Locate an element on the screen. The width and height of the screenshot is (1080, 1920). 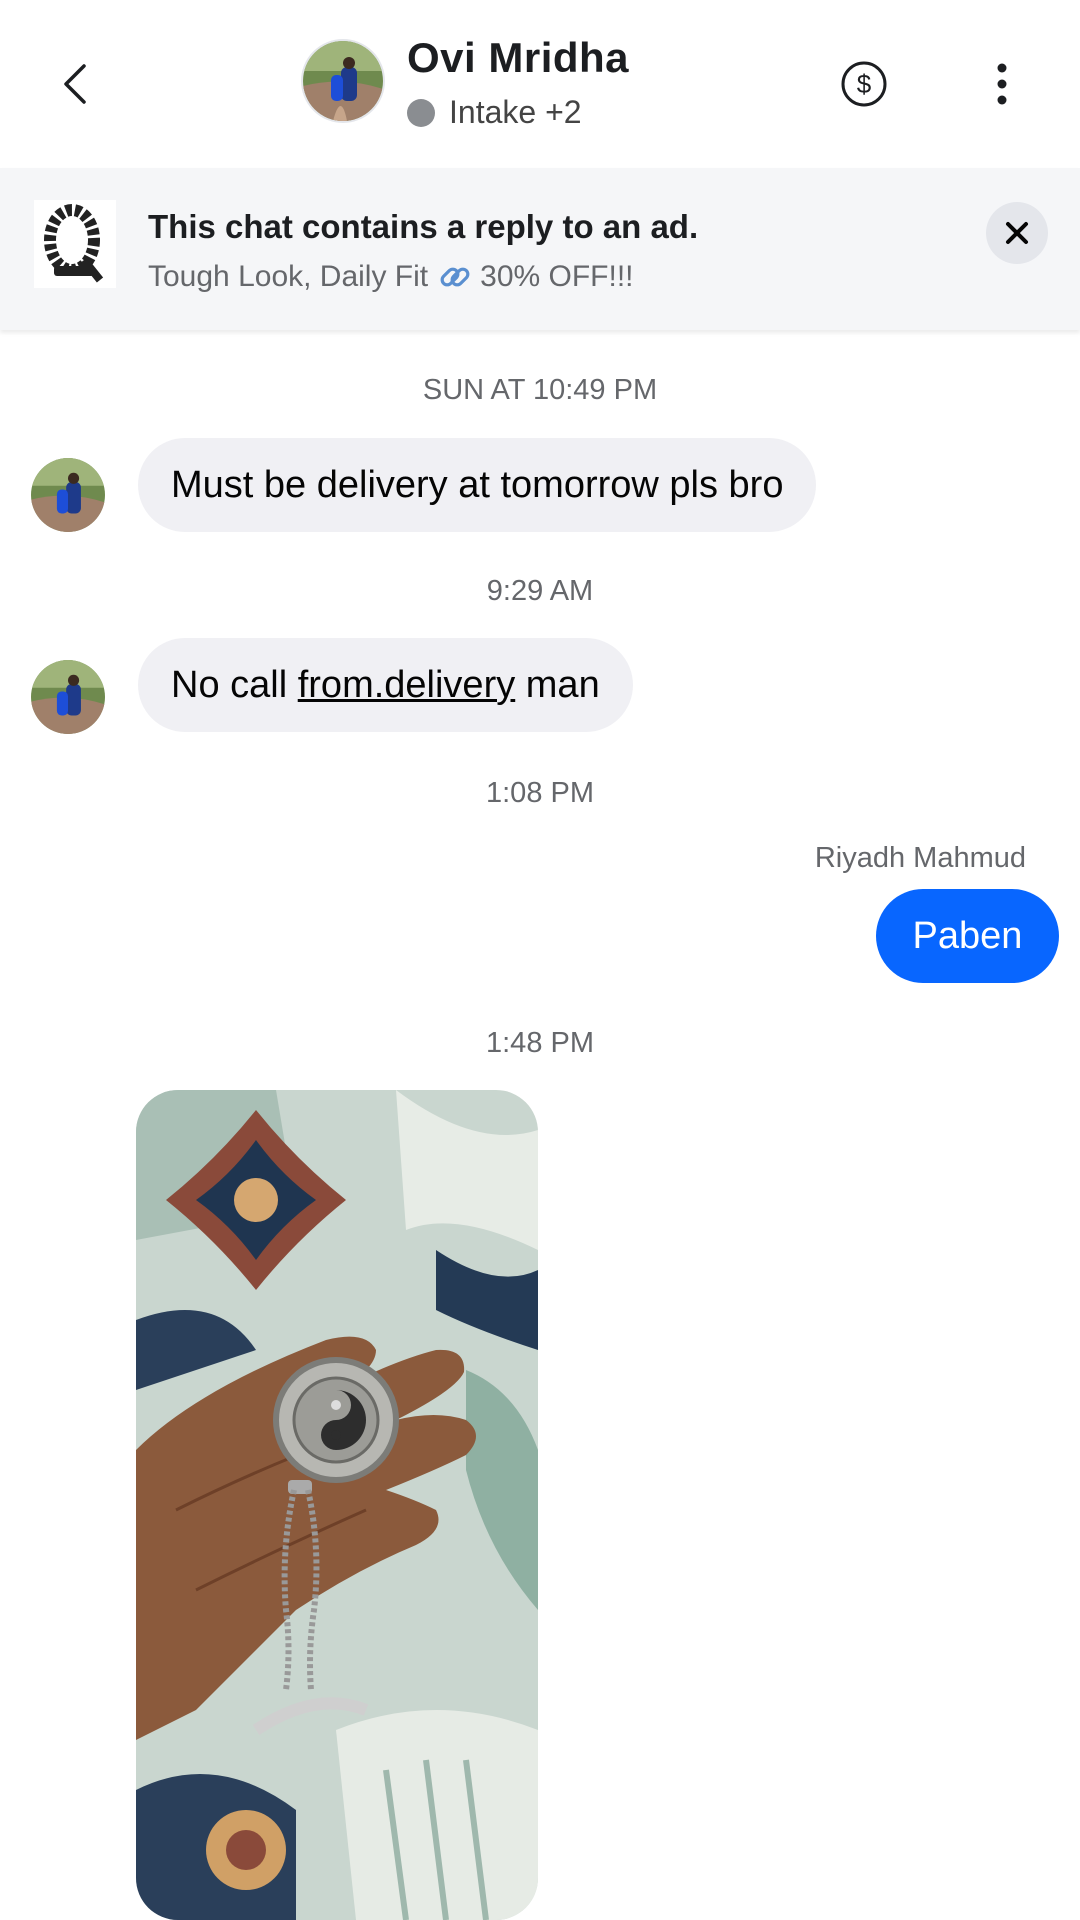
ad-subtitle-right: 30% OFF!!! is located at coordinates (557, 276).